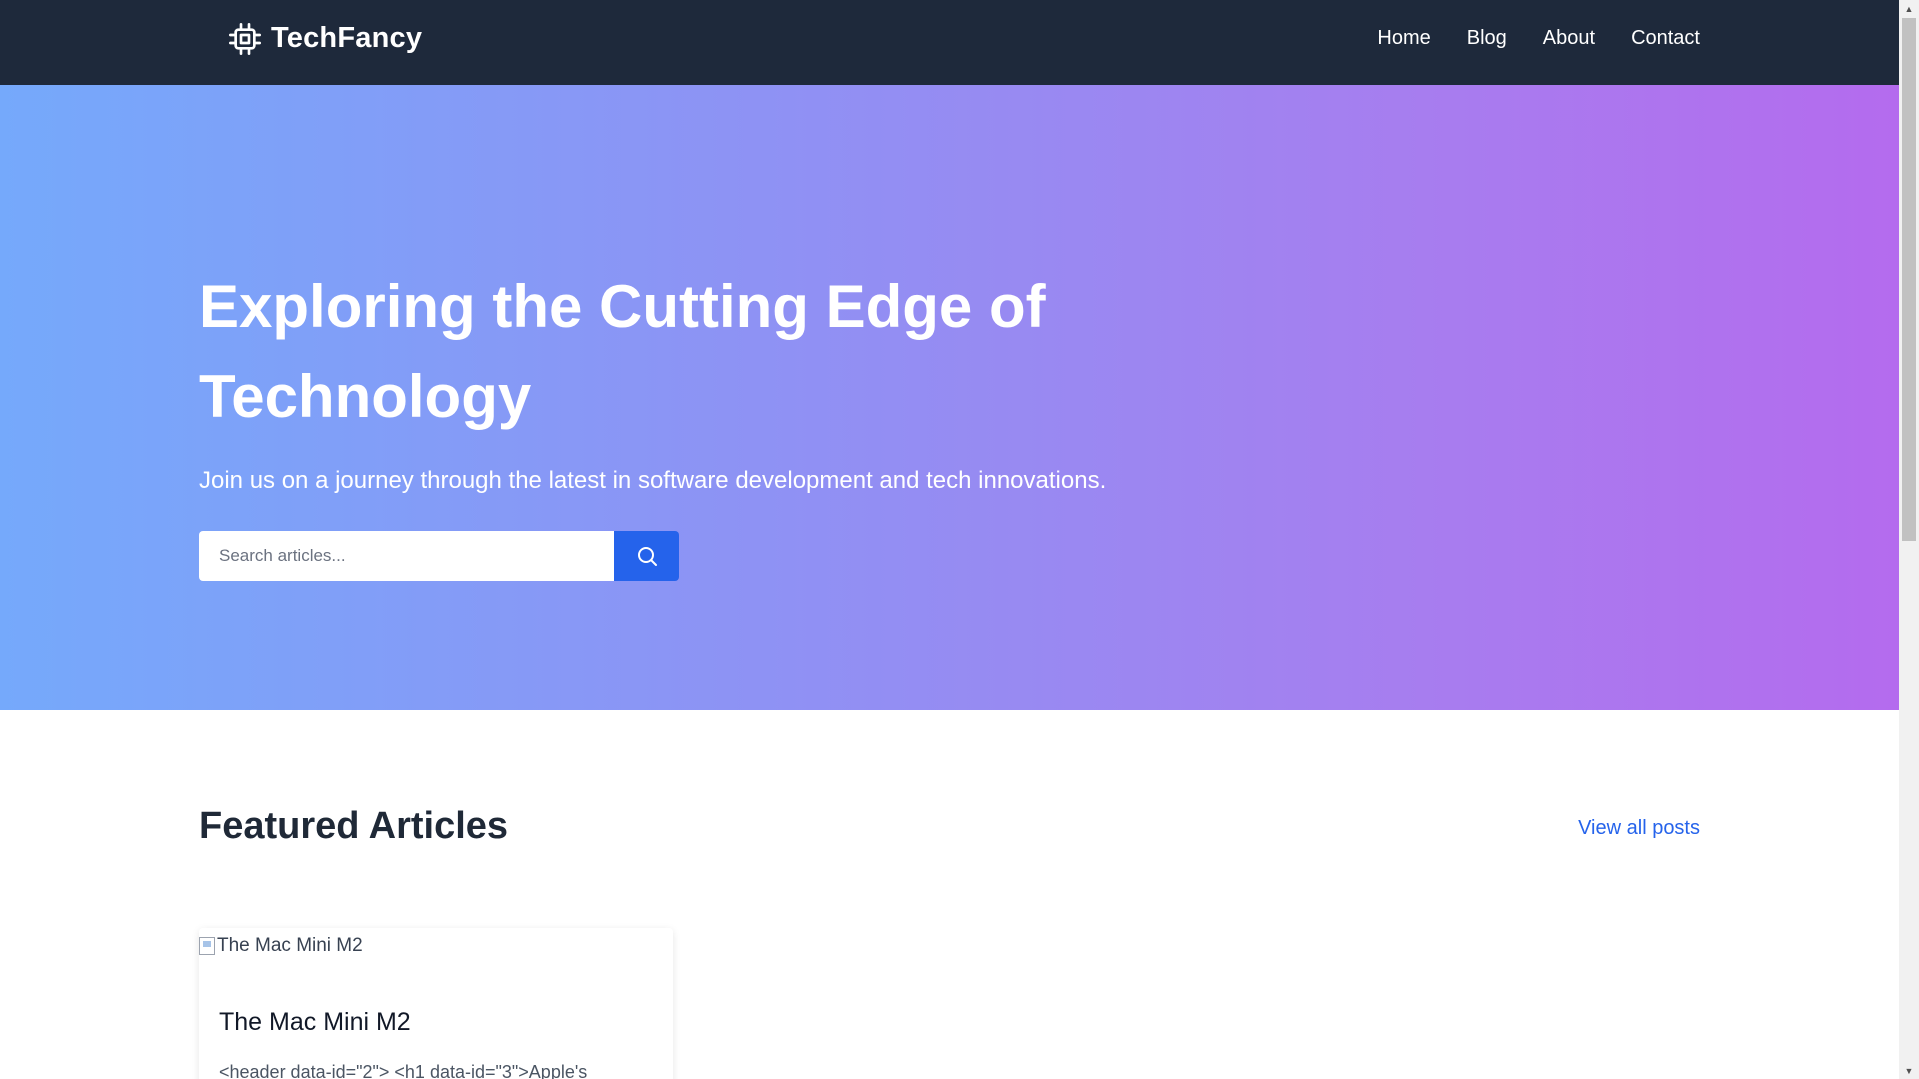 The height and width of the screenshot is (1079, 1919). I want to click on view-all-posts-link: View all posts, so click(1639, 828).